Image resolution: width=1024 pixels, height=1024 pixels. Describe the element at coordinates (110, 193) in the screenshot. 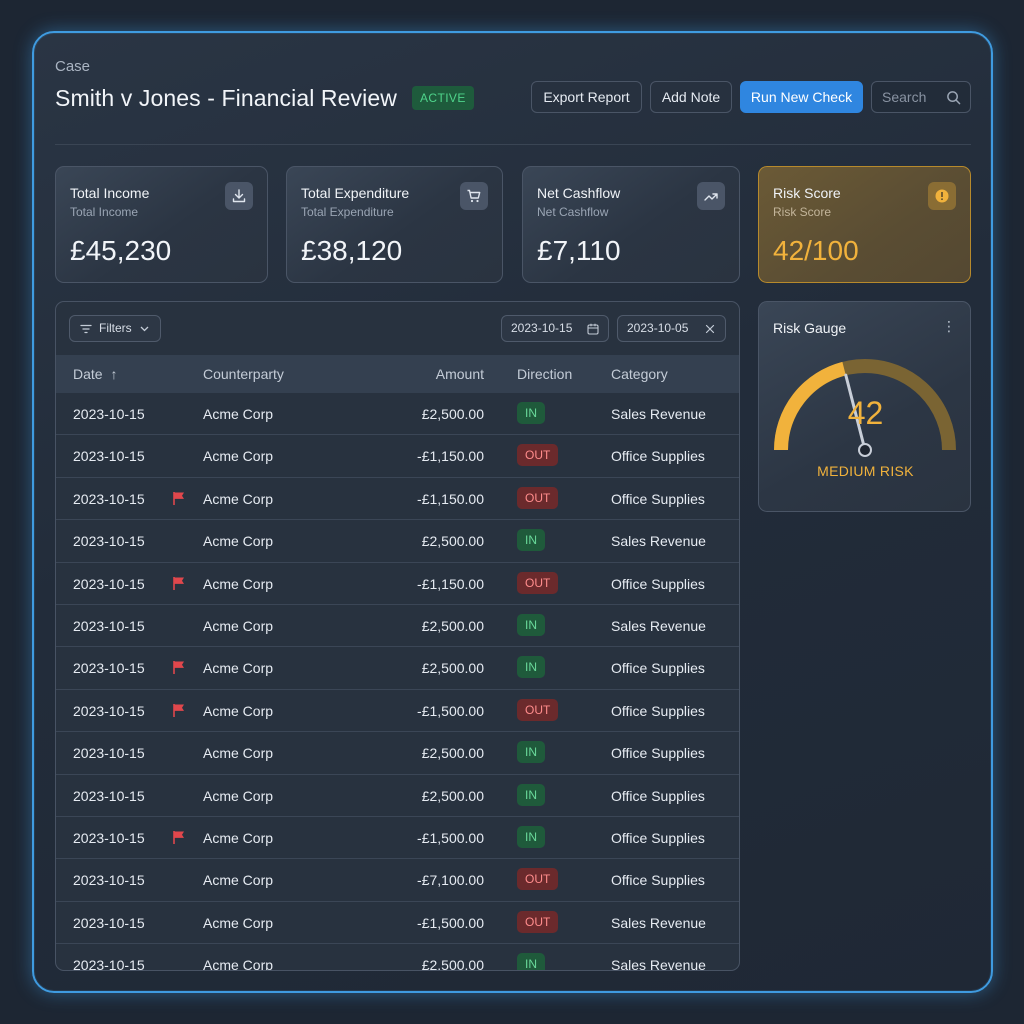

I see `card-title: Total Income` at that location.